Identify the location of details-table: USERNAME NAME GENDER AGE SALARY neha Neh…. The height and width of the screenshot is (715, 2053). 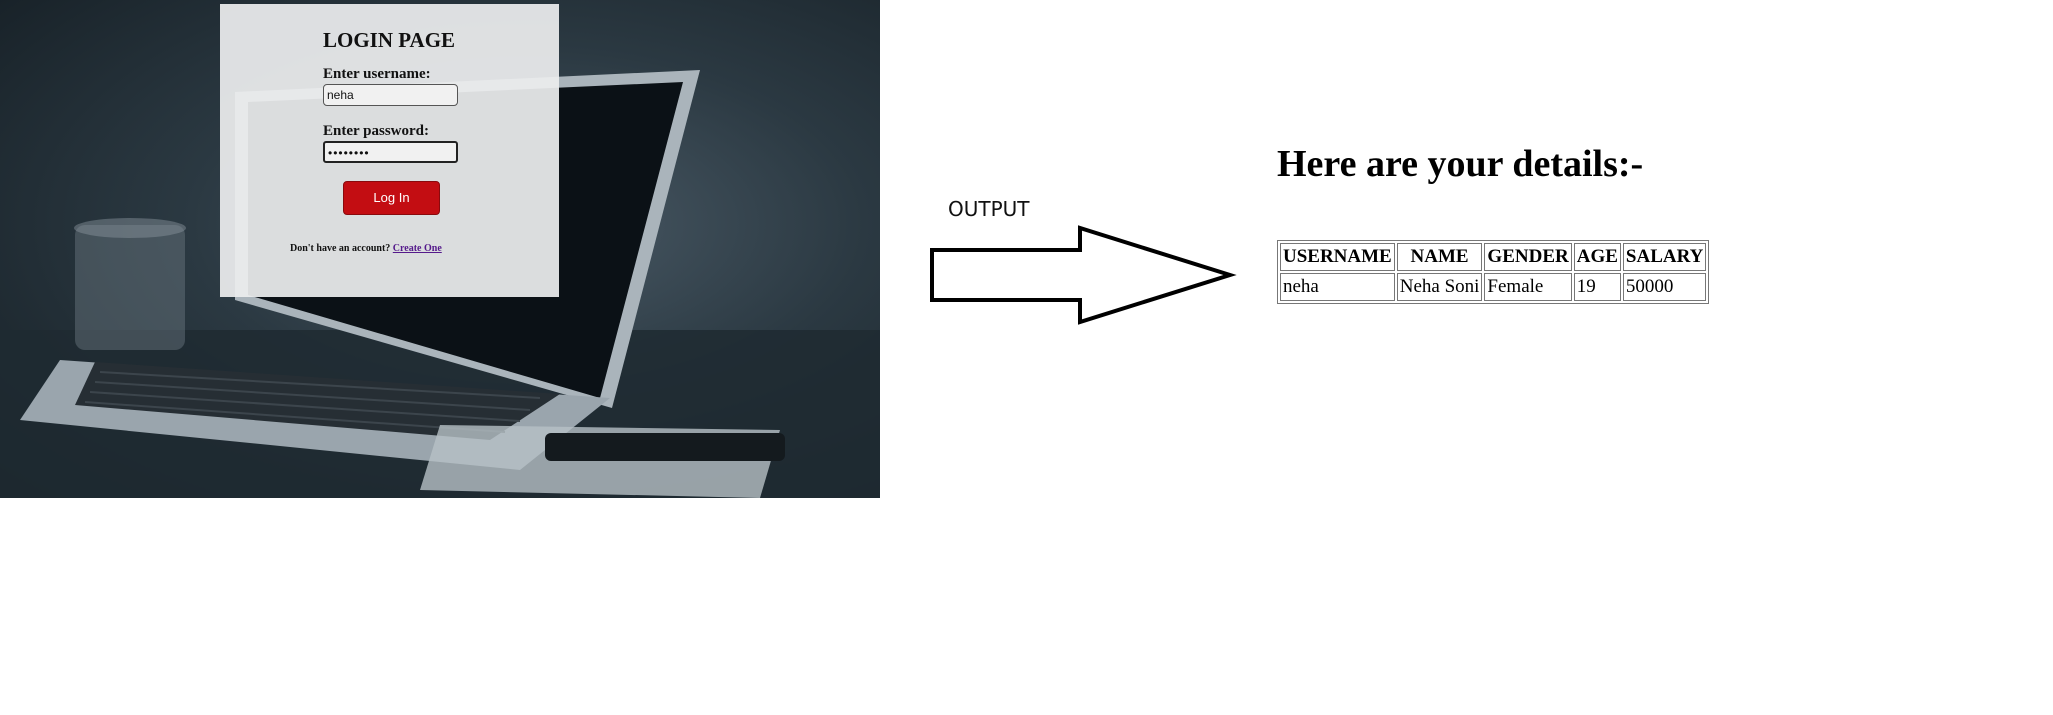
(1493, 272).